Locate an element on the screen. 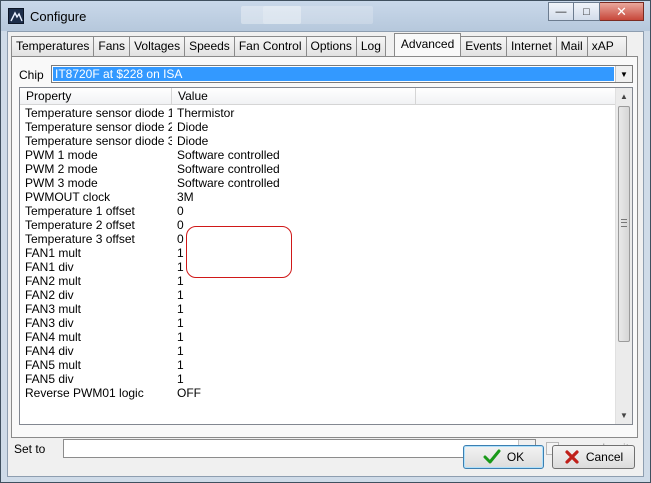 Image resolution: width=651 pixels, height=483 pixels. column-header-property: Property is located at coordinates (96, 96).